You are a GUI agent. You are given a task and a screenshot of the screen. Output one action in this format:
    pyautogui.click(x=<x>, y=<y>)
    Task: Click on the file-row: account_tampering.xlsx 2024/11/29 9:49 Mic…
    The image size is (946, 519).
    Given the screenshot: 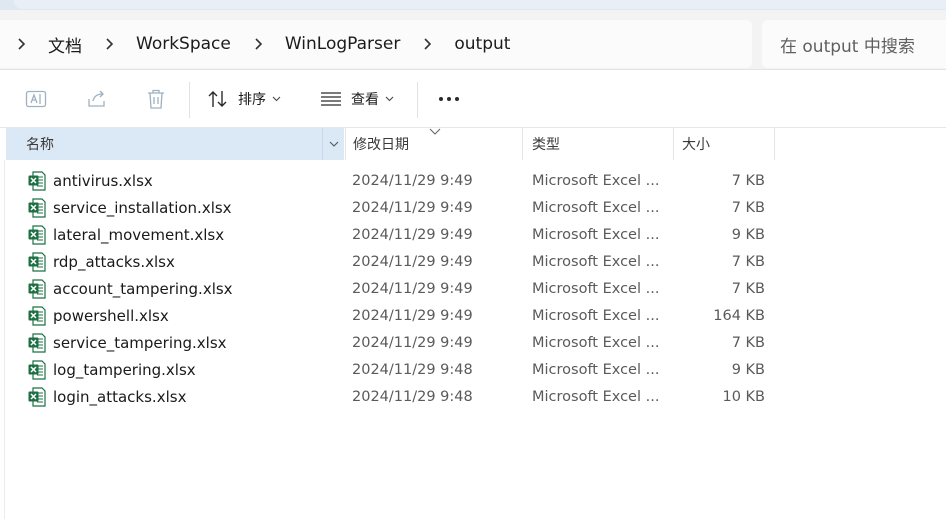 What is the action you would take?
    pyautogui.click(x=473, y=289)
    